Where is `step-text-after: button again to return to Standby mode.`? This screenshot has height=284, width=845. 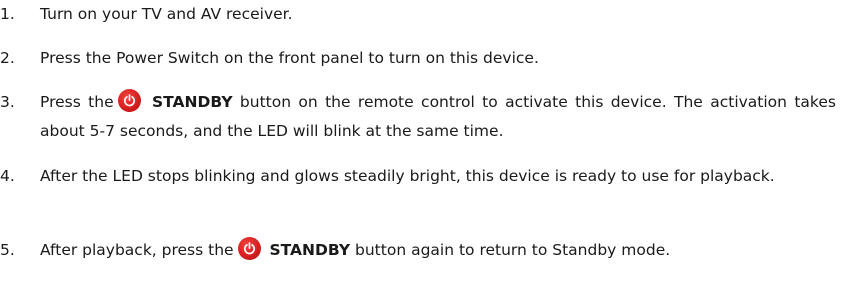
step-text-after: button again to return to Standby mode. is located at coordinates (513, 250).